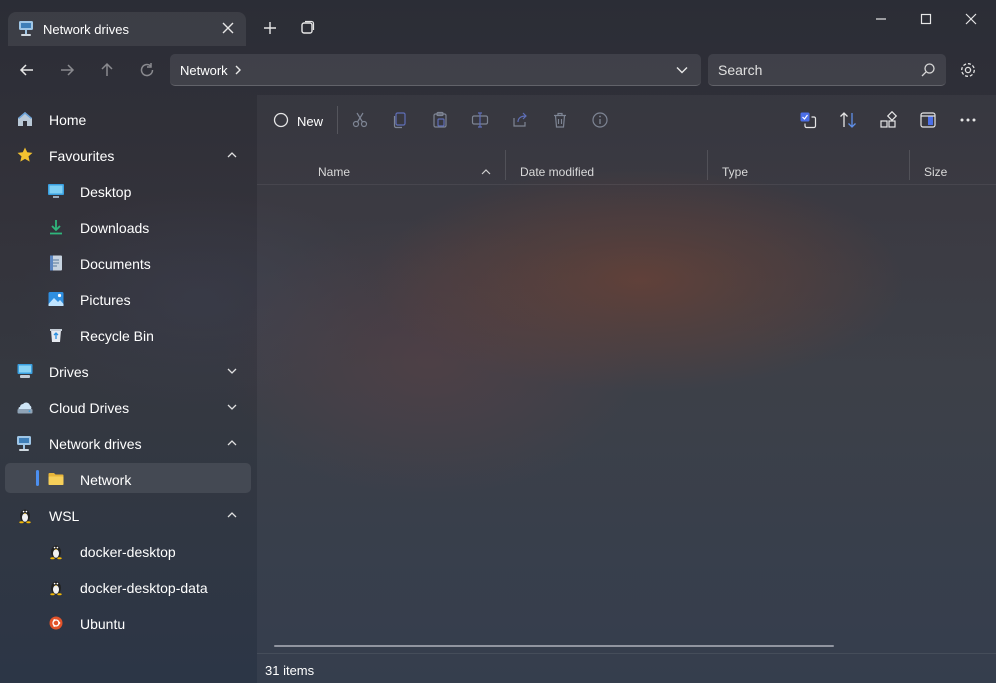  What do you see at coordinates (69, 372) in the screenshot?
I see `sidebar-item-label: Drives` at bounding box center [69, 372].